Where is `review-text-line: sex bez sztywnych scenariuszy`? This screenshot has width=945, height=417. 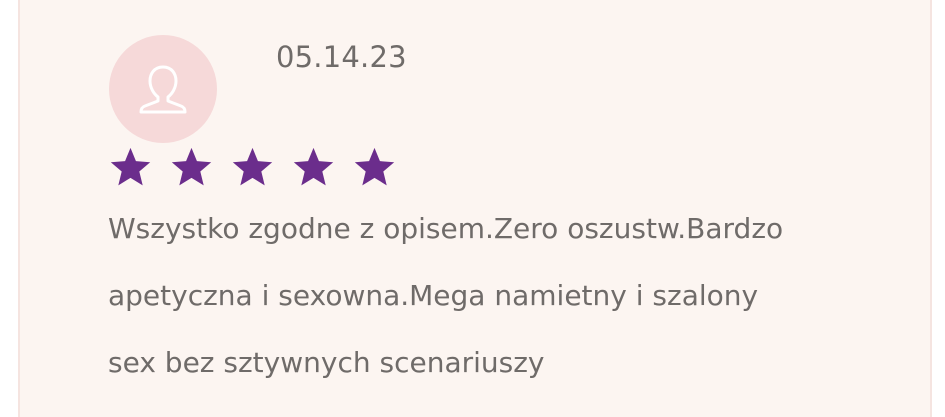
review-text-line: sex bez sztywnych scenariuszy is located at coordinates (326, 362).